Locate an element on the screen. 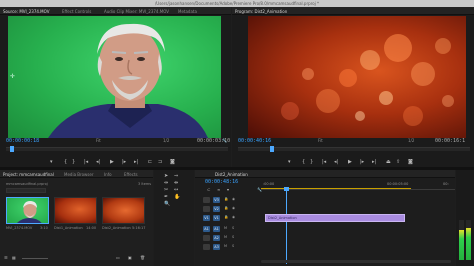 This screenshot has width=474, height=266. source-timecode-in: 00:00:00:18 is located at coordinates (22, 141).